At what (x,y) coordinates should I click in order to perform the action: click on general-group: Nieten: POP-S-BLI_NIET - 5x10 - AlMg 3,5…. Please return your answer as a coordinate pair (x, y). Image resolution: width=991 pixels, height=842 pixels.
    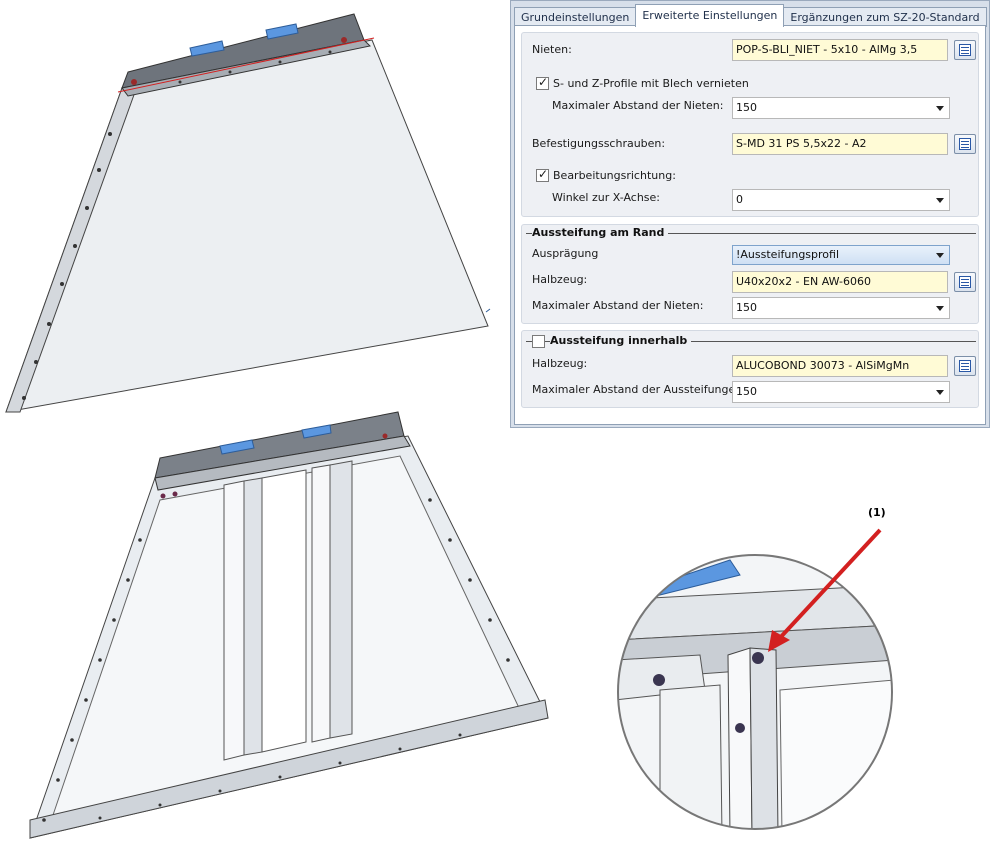
    Looking at the image, I should click on (750, 124).